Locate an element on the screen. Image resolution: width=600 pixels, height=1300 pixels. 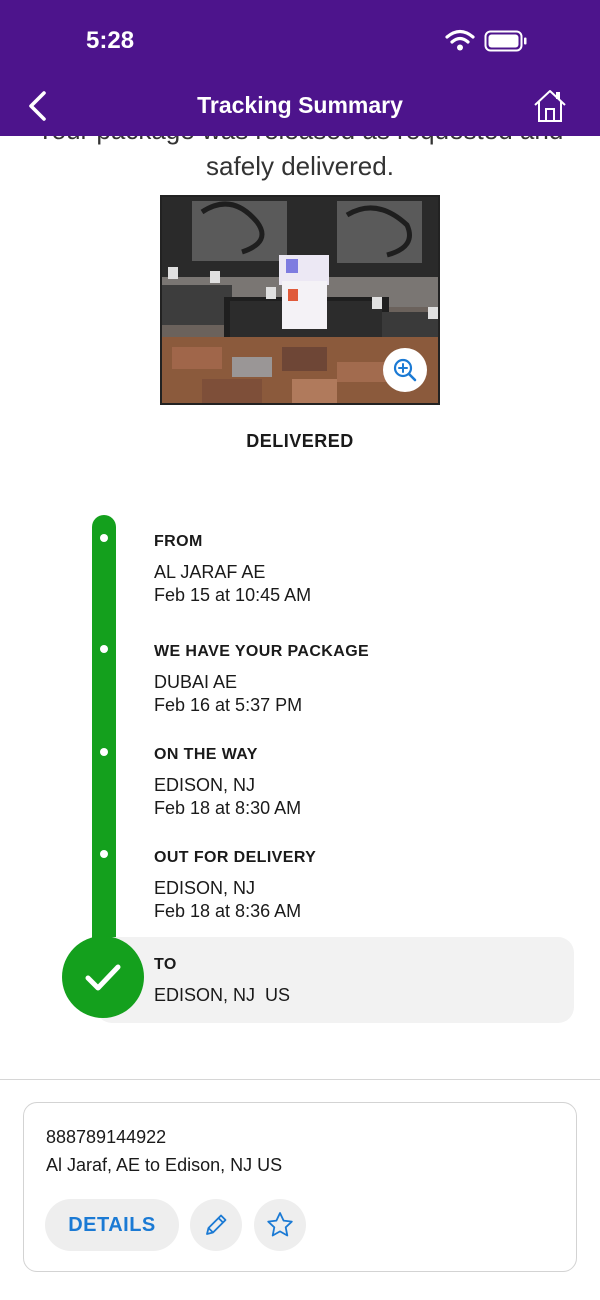
event-title: ON THE WAY is located at coordinates (206, 754).